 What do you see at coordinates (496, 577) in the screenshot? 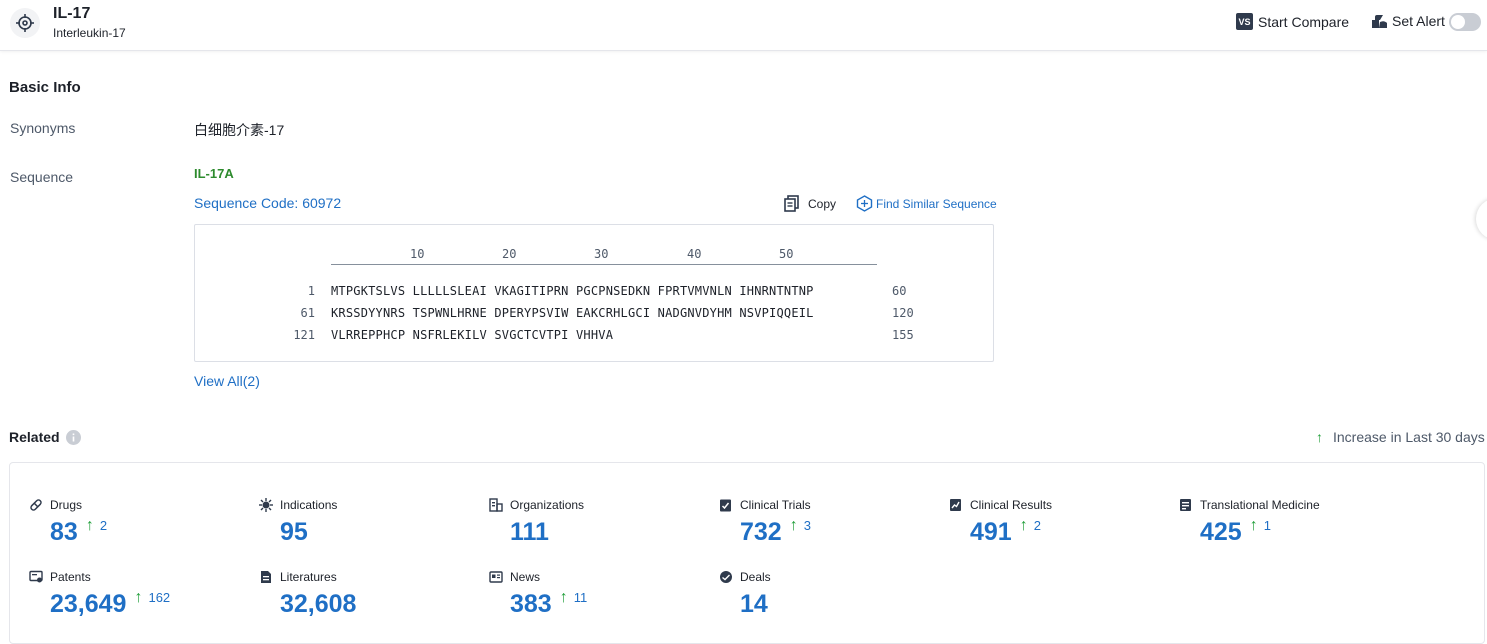
I see `newspaper-icon` at bounding box center [496, 577].